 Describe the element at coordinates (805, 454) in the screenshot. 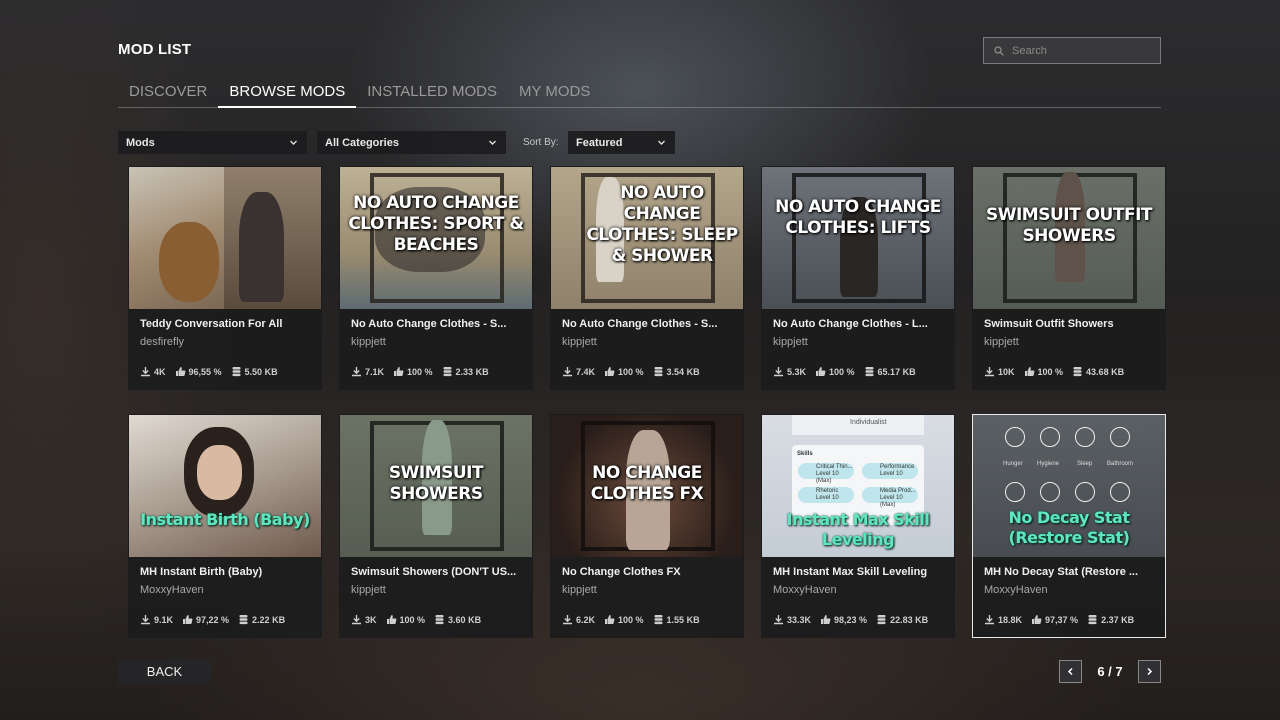

I see `skills-header: Skills` at that location.